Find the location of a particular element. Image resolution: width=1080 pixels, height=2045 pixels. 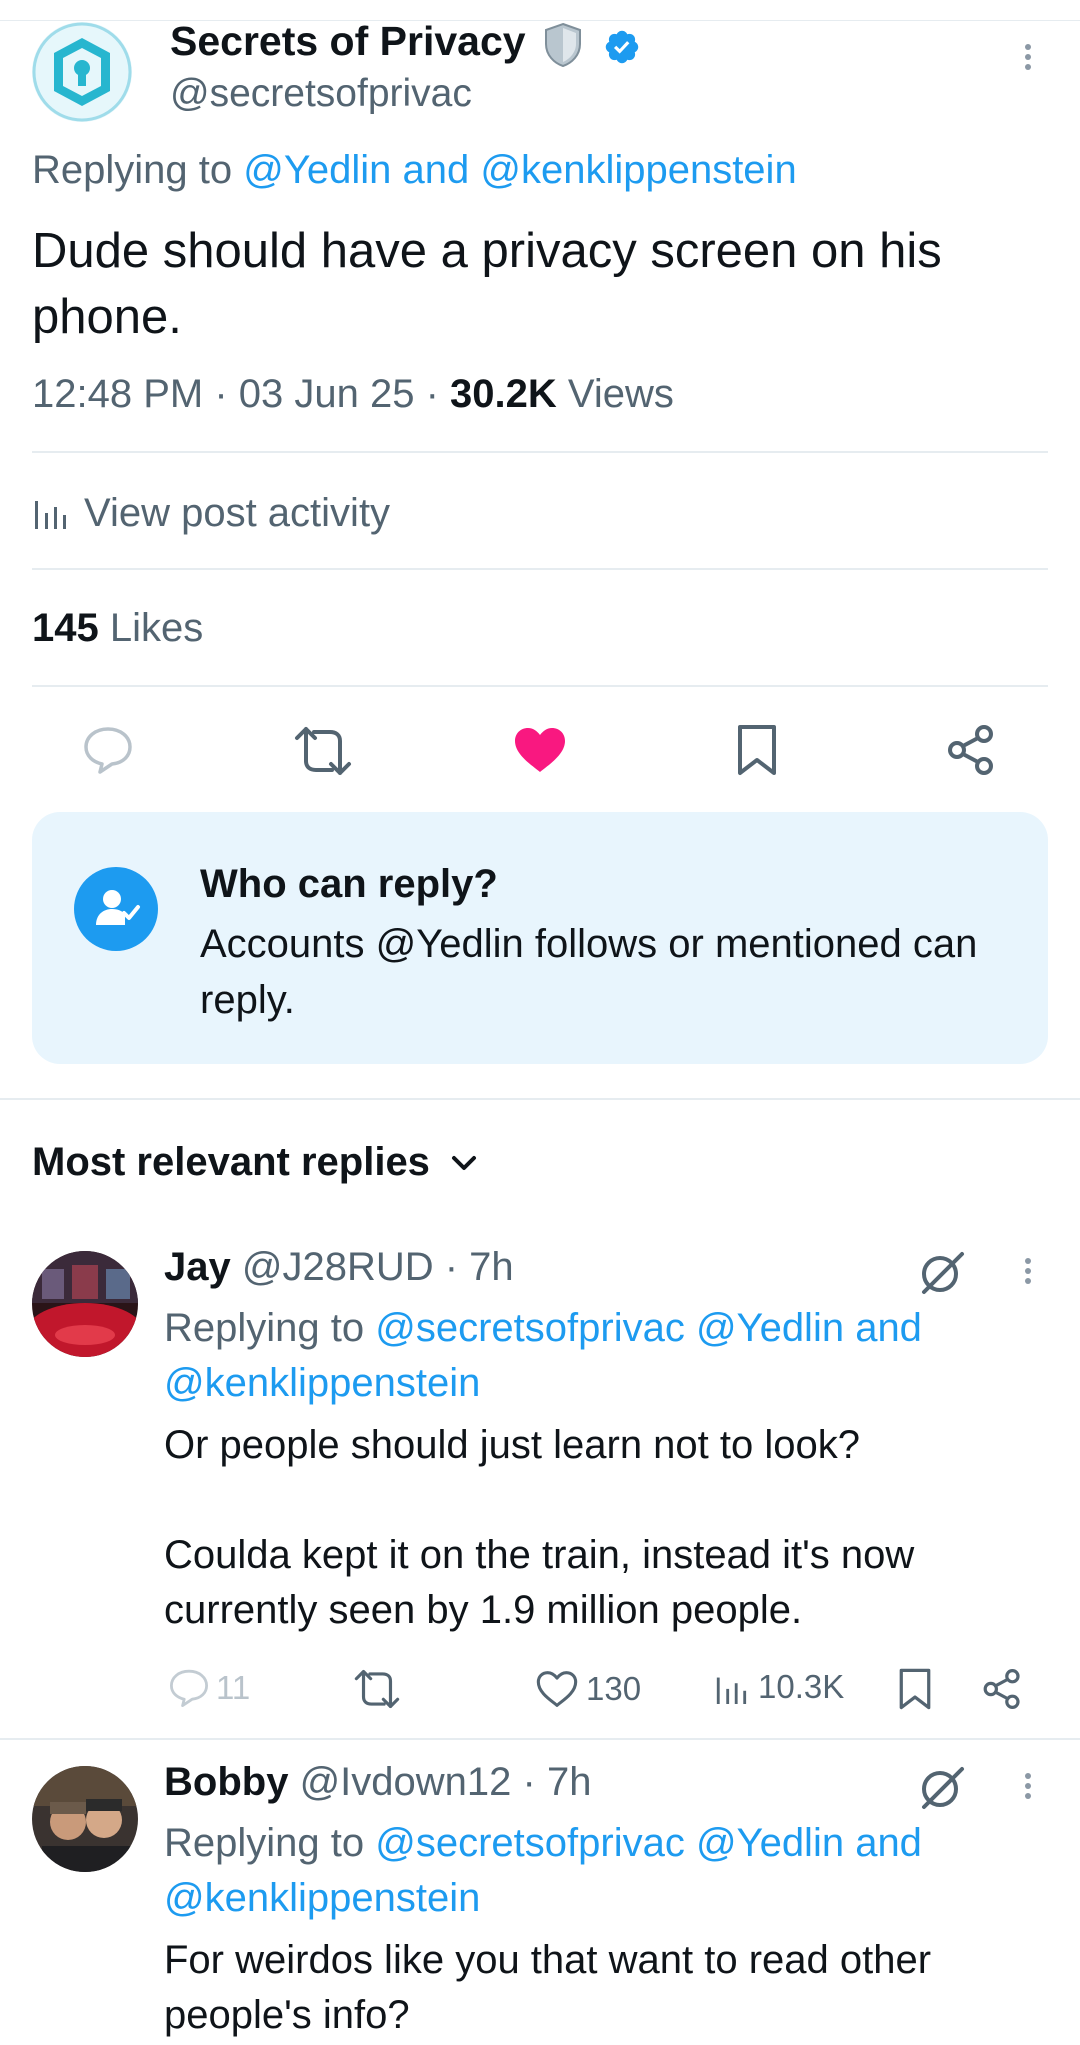

likes-summary: 145 Likes is located at coordinates (117, 628).